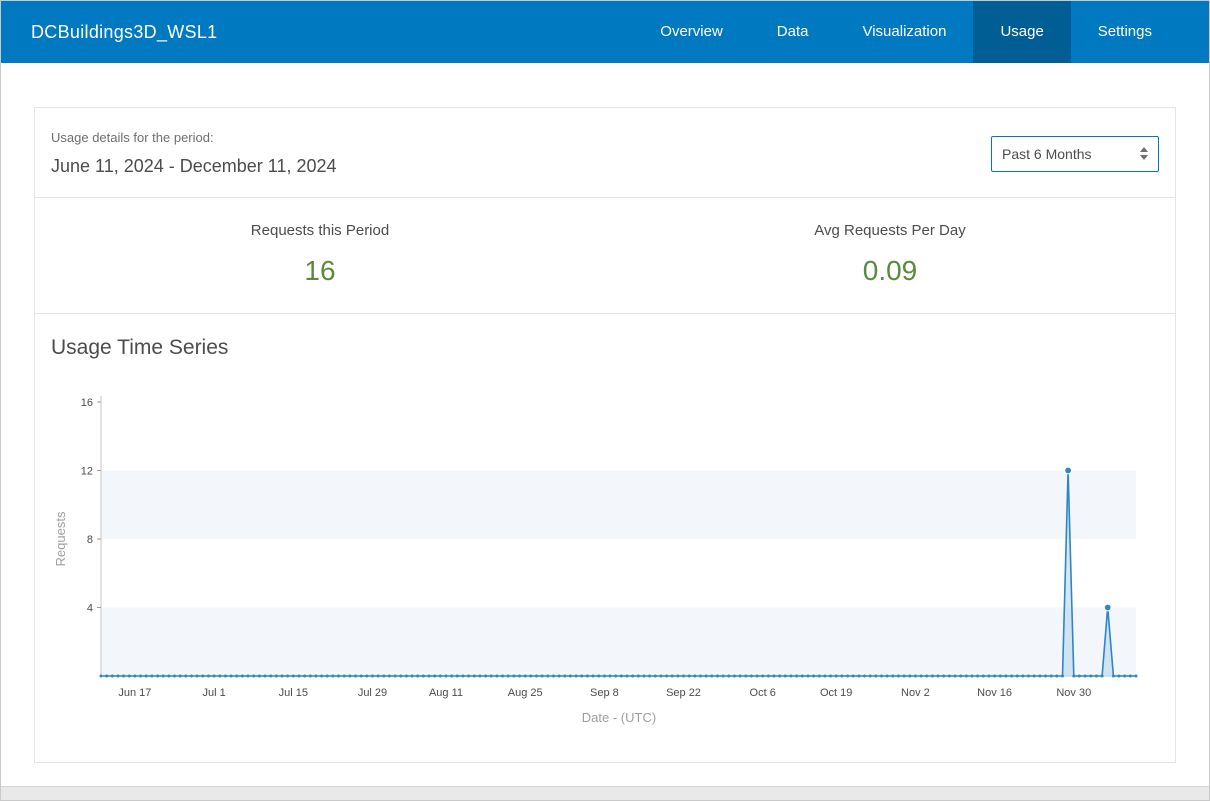  What do you see at coordinates (87, 403) in the screenshot?
I see `svg-text: 16` at bounding box center [87, 403].